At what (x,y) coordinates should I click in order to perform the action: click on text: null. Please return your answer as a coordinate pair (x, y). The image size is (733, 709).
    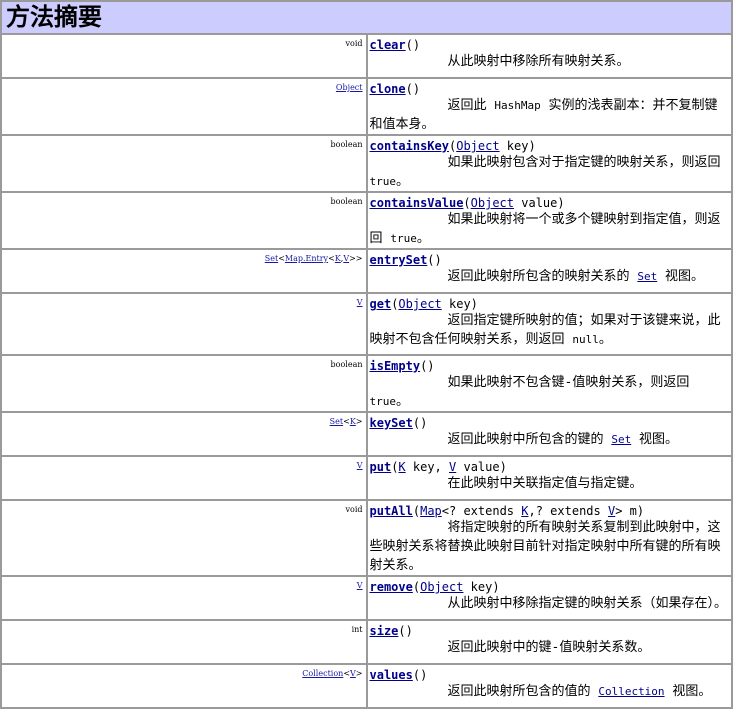
    Looking at the image, I should click on (585, 339).